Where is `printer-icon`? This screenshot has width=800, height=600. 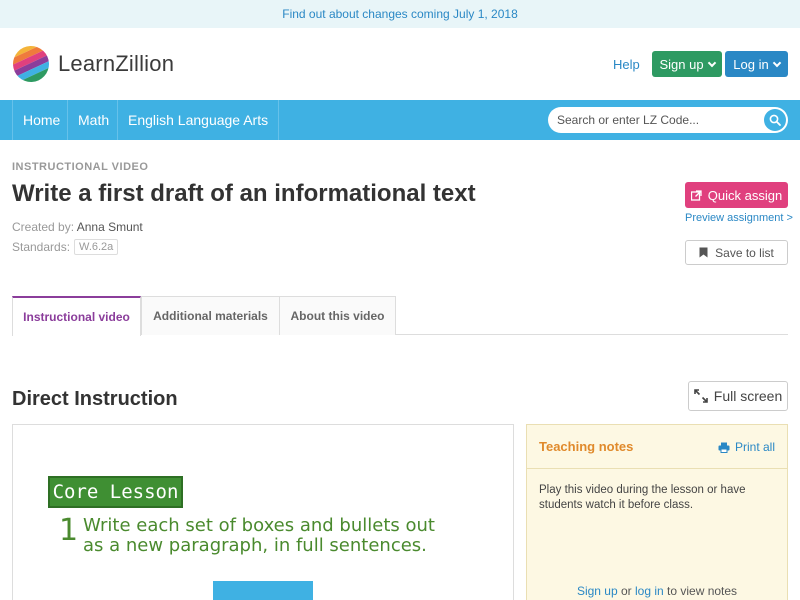
printer-icon is located at coordinates (724, 447).